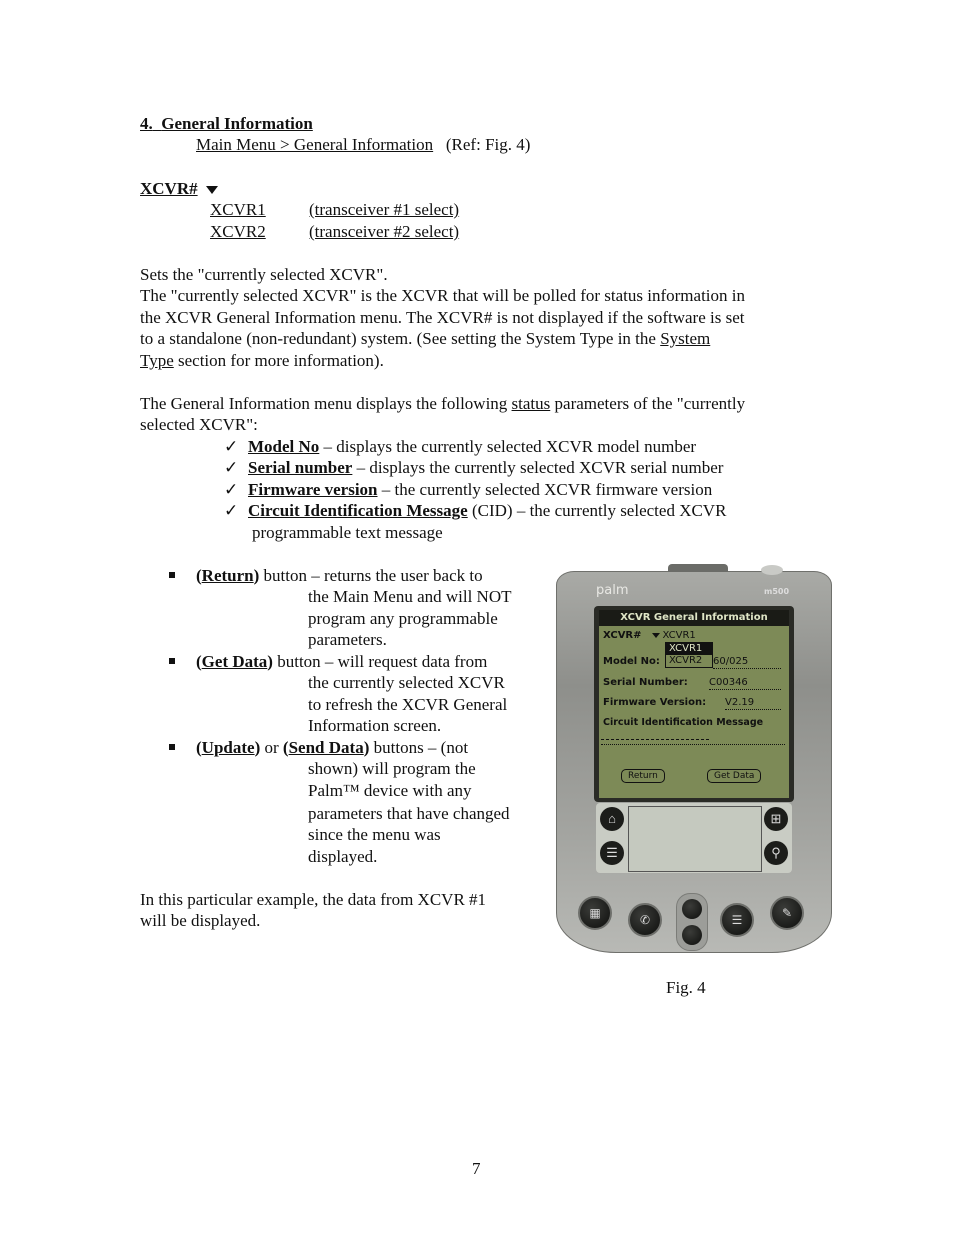 The image size is (954, 1235). Describe the element at coordinates (737, 920) in the screenshot. I see `todo-icon: ☰` at that location.